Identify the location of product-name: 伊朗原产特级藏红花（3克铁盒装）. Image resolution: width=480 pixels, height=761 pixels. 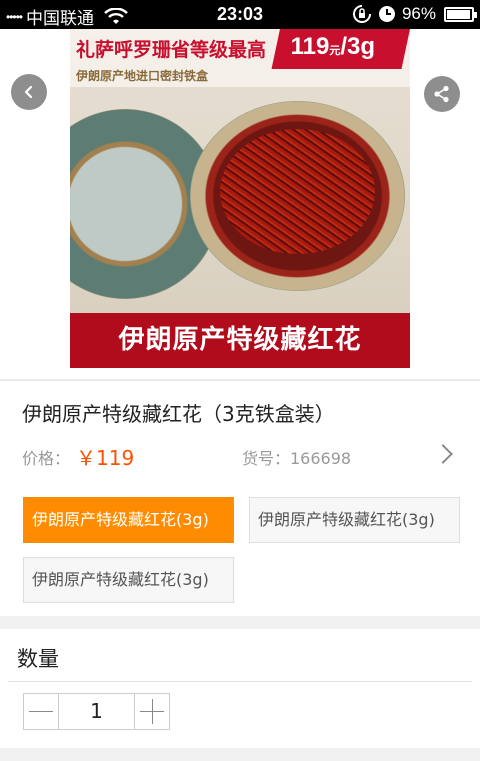
(178, 414).